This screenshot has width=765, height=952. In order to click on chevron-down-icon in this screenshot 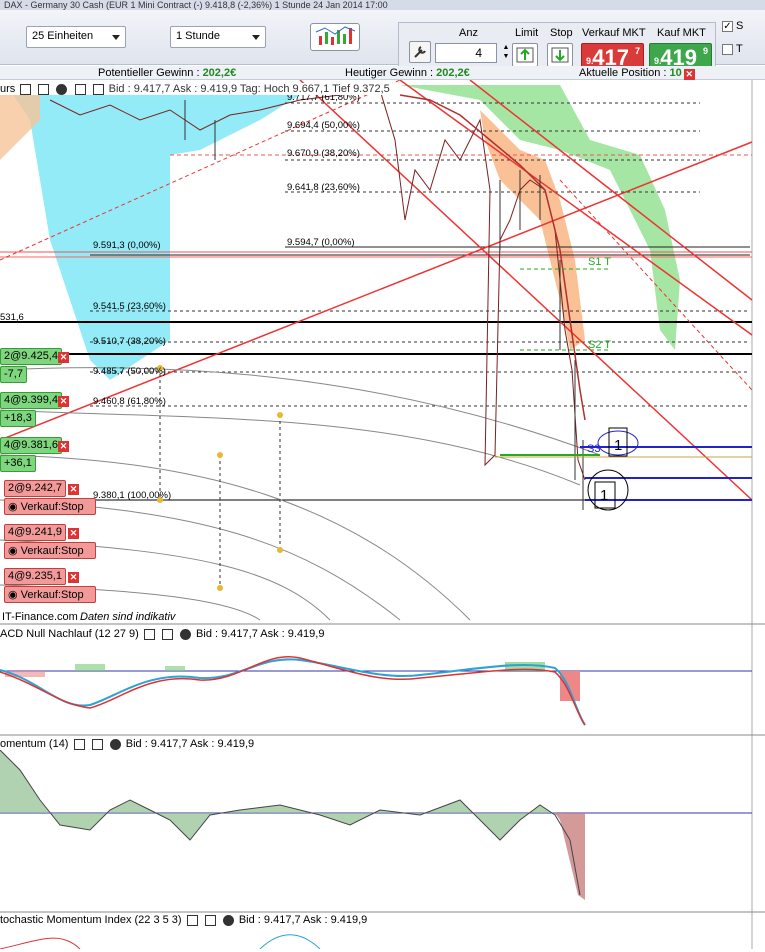, I will do `click(256, 37)`.